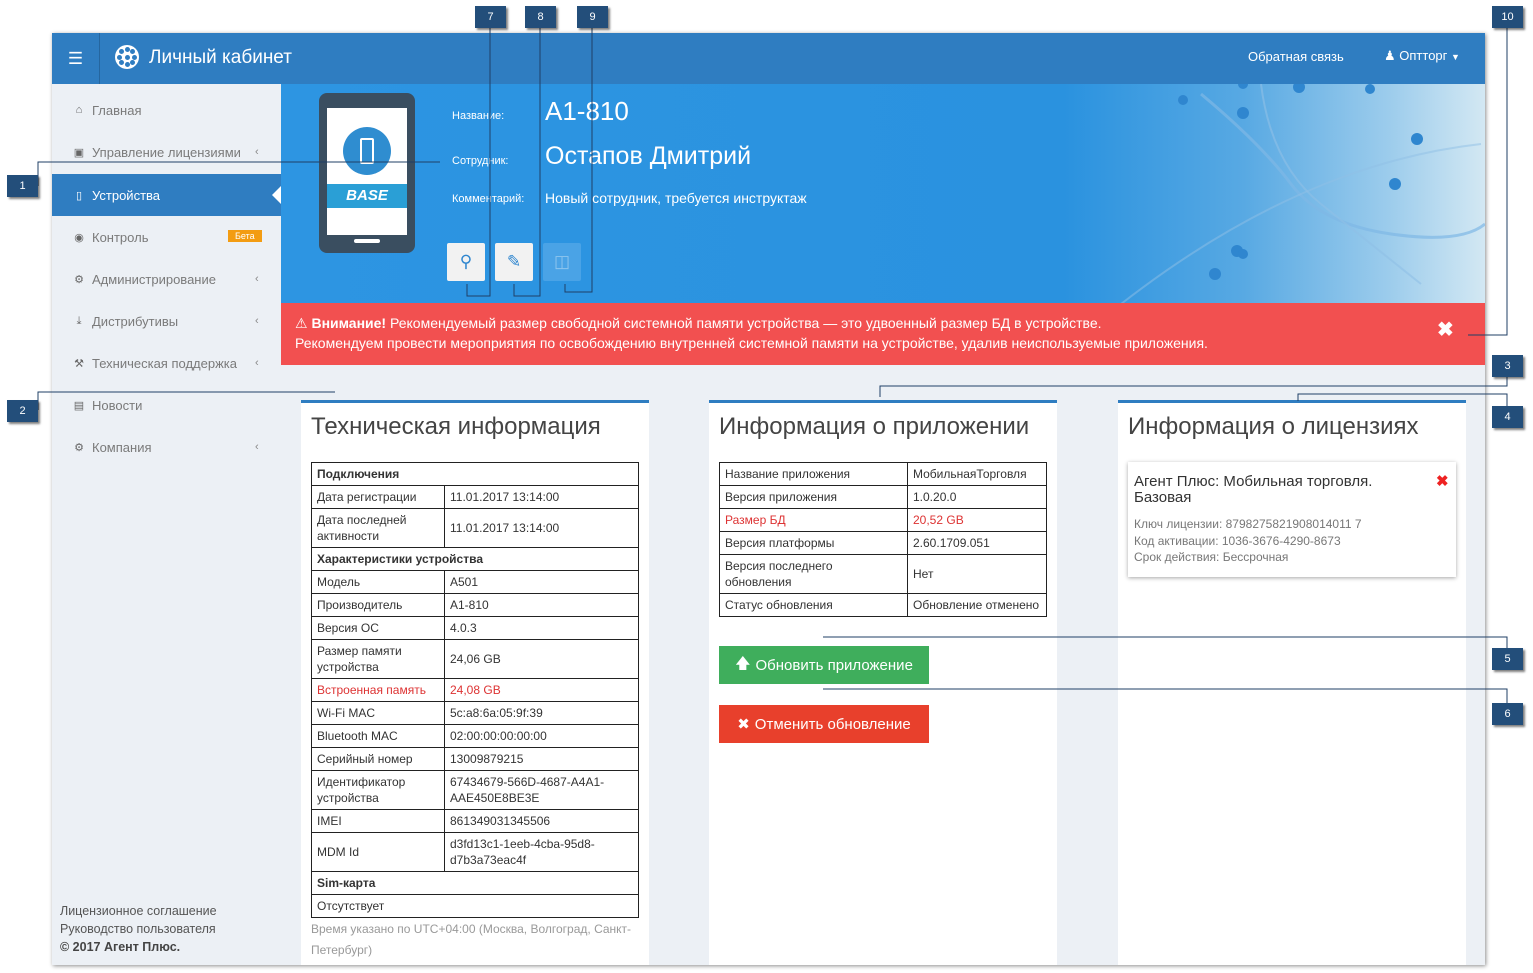 Image resolution: width=1533 pixels, height=973 pixels. I want to click on callout-6: 6, so click(1507, 714).